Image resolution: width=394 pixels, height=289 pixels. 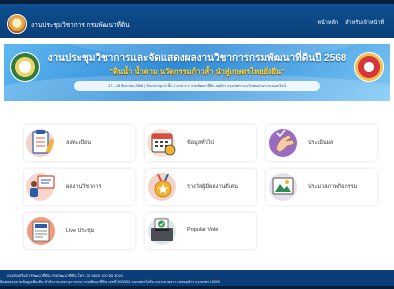 I want to click on registration-form-icon, so click(x=40, y=143).